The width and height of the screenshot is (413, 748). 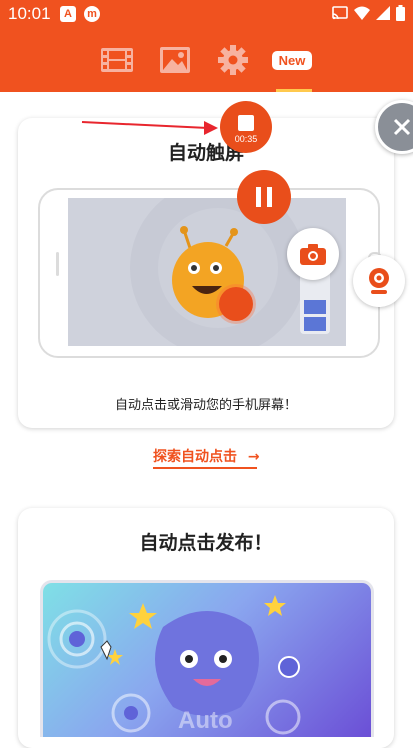 I want to click on auto-touch-title: 自动触屏, so click(x=205, y=153).